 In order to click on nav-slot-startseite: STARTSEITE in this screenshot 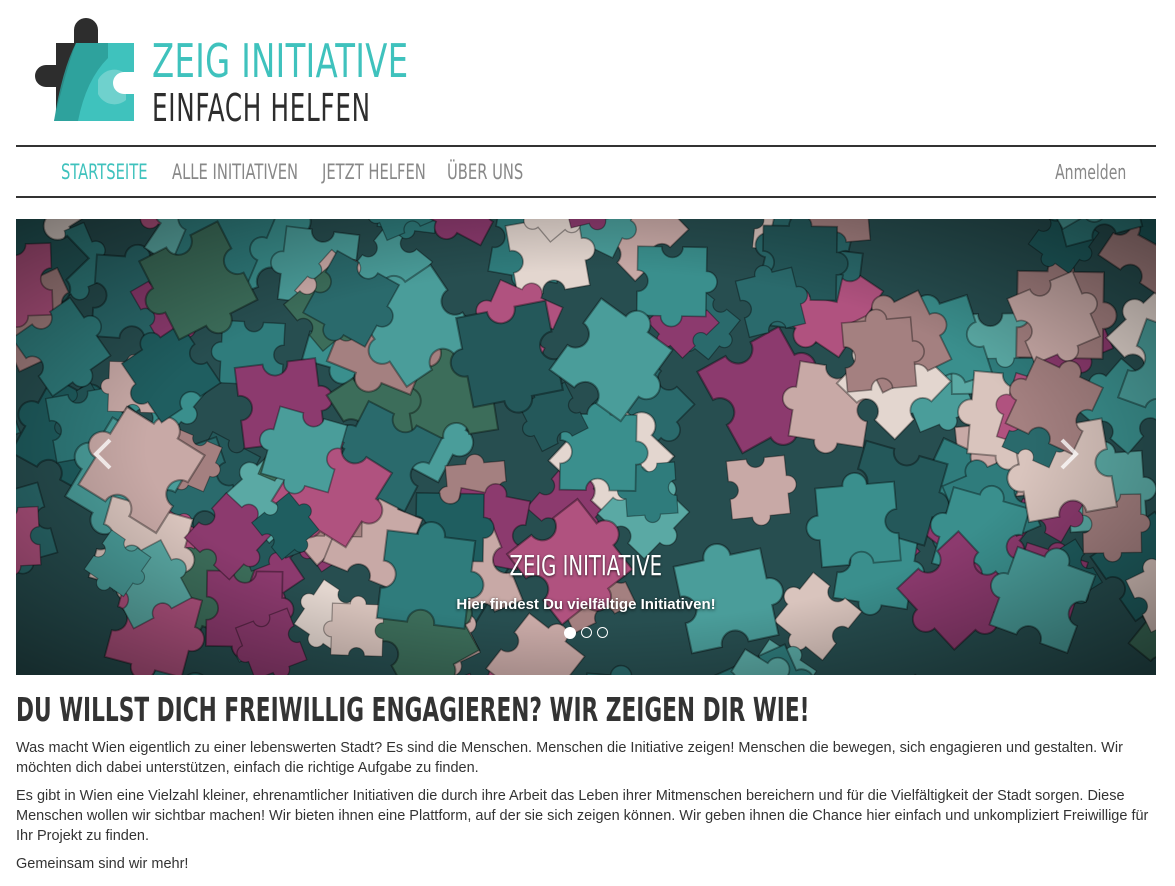, I will do `click(116, 171)`.